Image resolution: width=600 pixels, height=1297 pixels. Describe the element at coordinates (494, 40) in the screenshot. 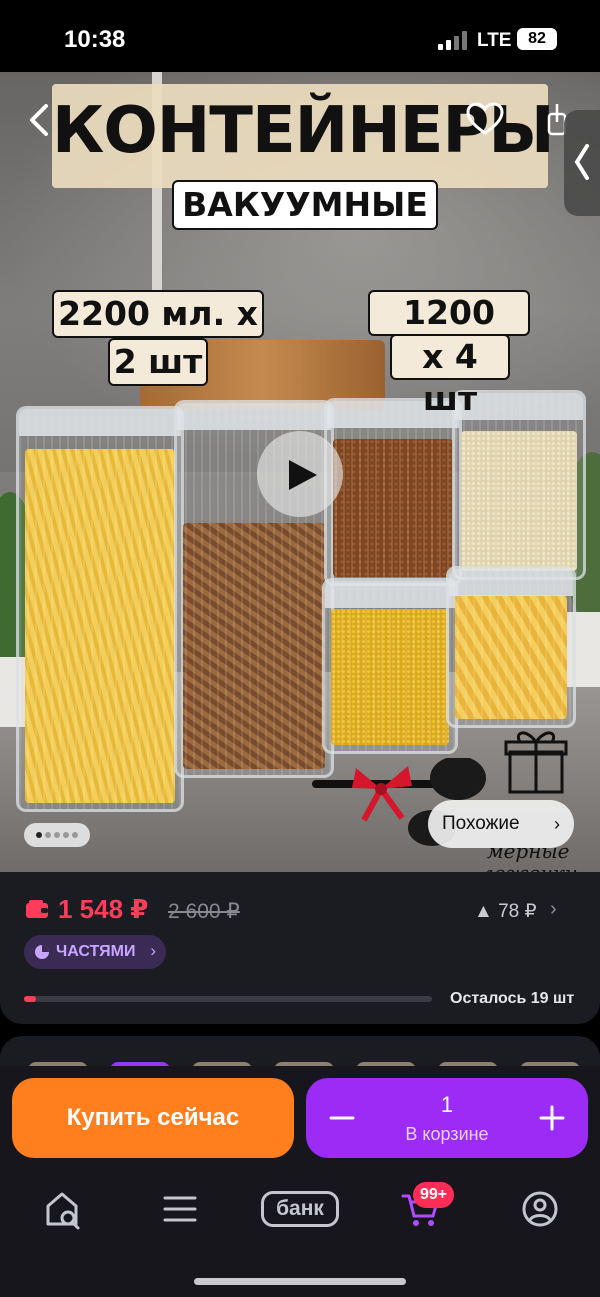

I see `network-type: LTE` at that location.